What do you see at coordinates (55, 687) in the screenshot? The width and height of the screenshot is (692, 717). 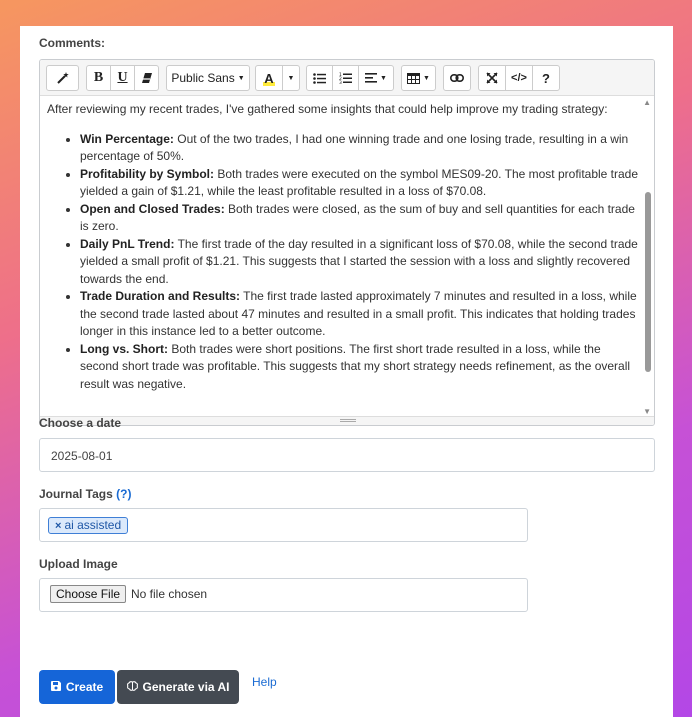 I see `save-icon` at bounding box center [55, 687].